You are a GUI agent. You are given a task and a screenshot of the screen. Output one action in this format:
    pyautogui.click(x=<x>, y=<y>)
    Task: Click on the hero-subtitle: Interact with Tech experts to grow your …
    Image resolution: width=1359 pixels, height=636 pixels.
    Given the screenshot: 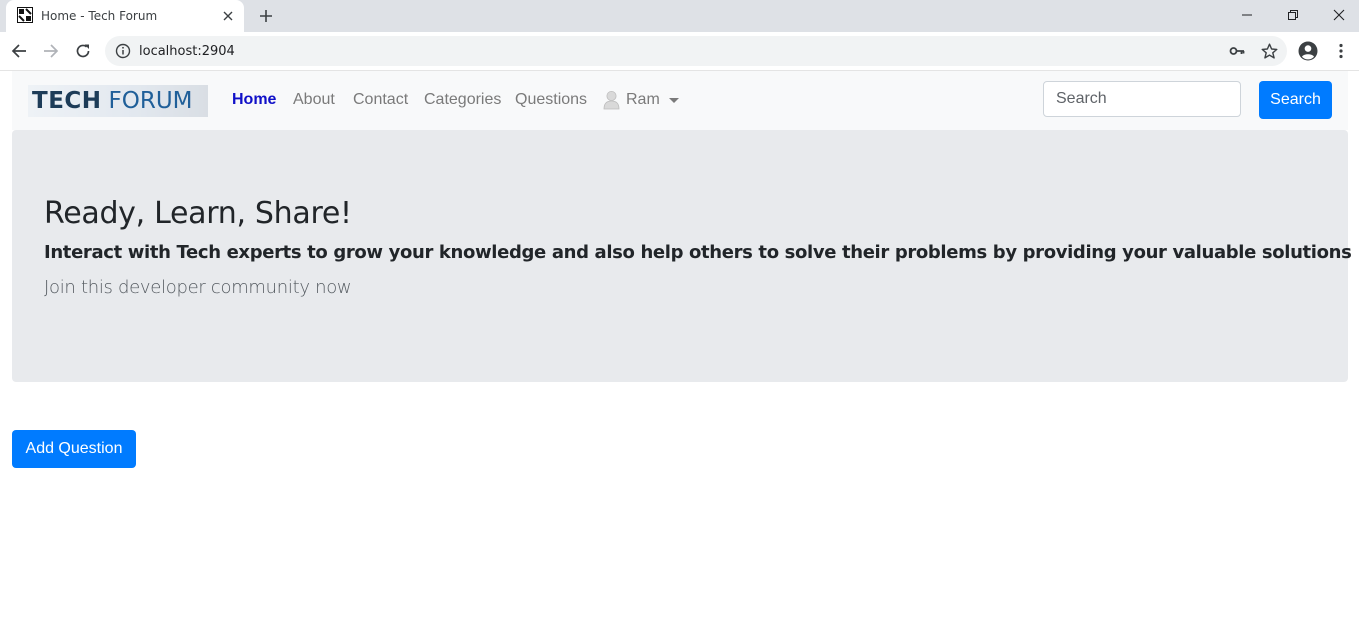 What is the action you would take?
    pyautogui.click(x=698, y=252)
    